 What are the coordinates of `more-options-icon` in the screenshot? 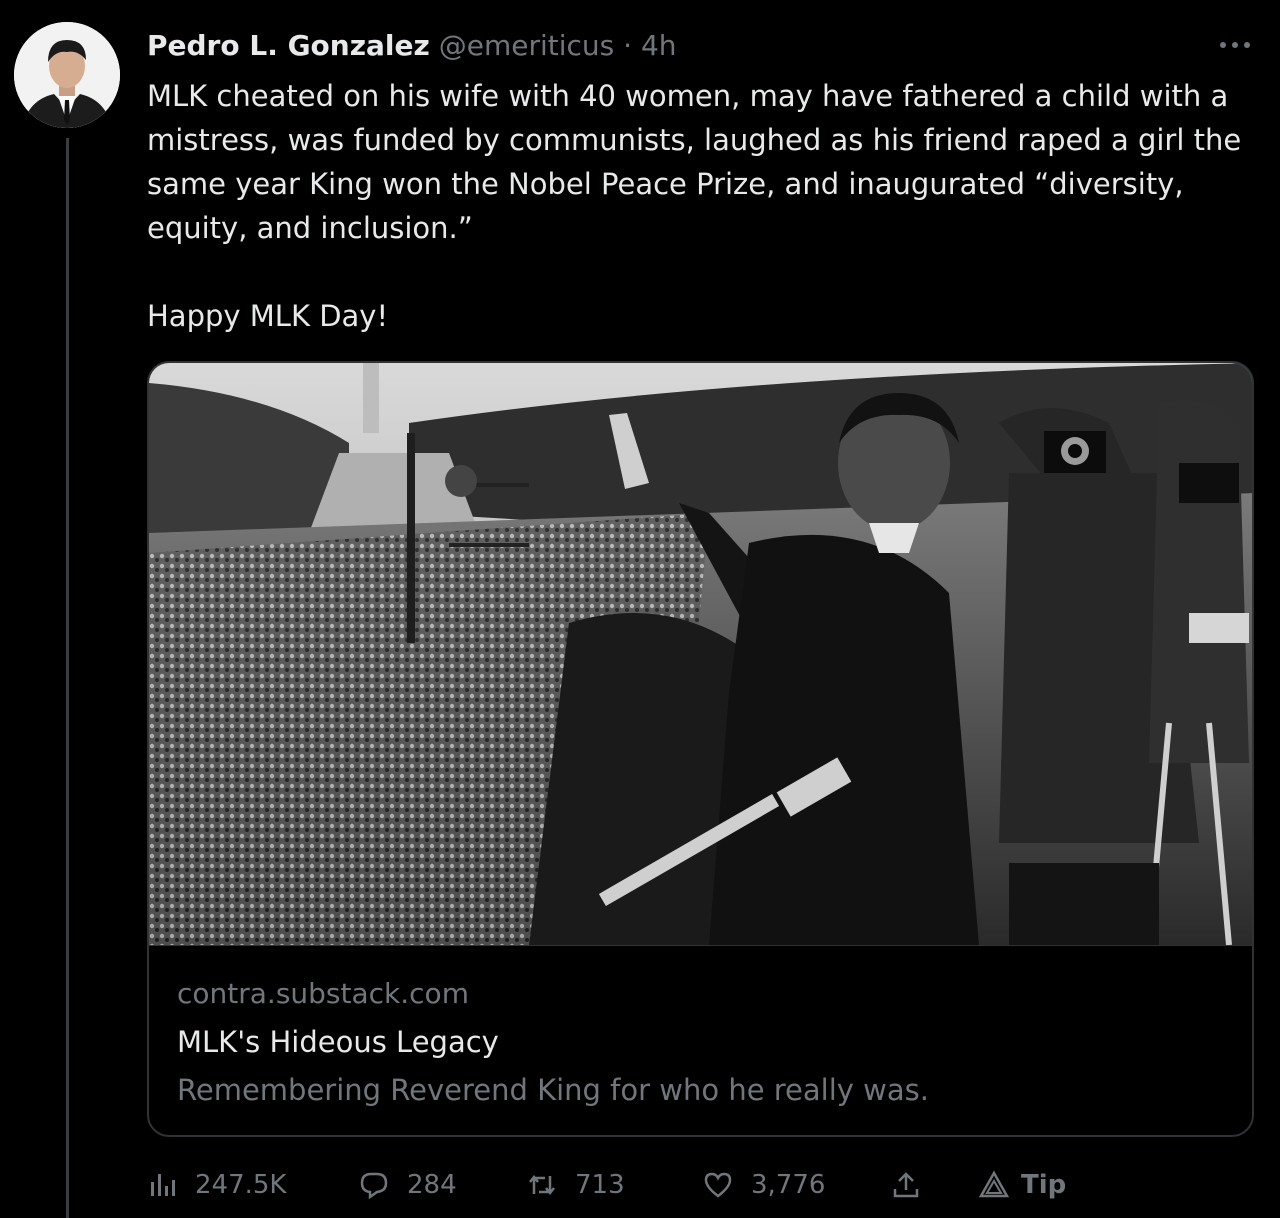 It's located at (1235, 42).